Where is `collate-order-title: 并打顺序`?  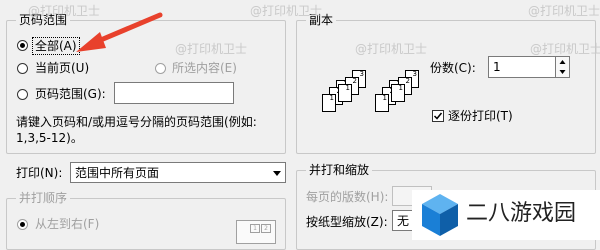
collate-order-title: 并打顺序 is located at coordinates (43, 198).